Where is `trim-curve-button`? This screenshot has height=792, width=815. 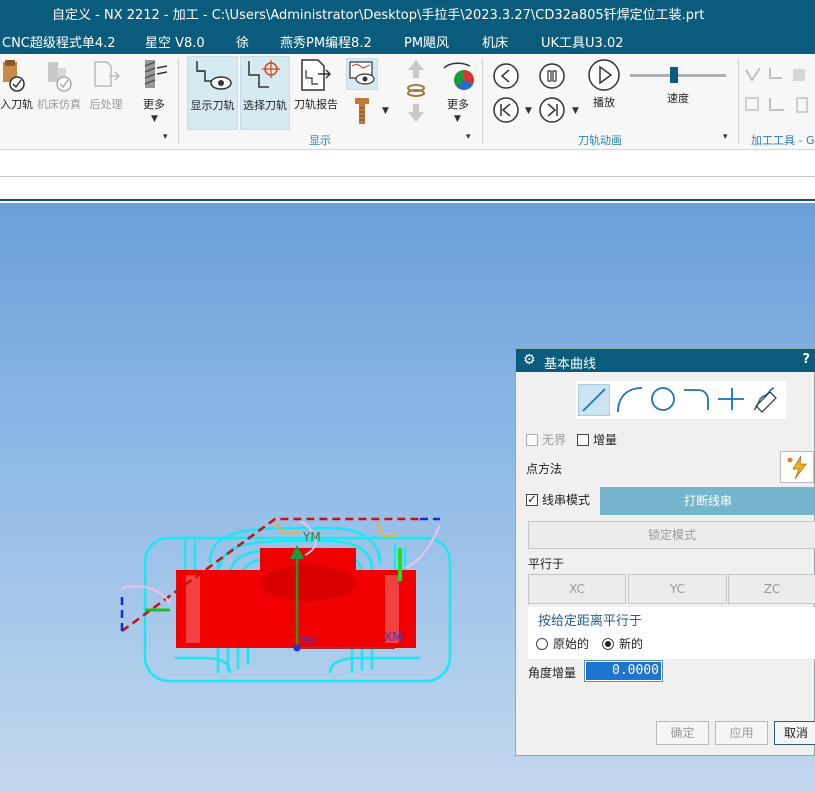 trim-curve-button is located at coordinates (732, 400).